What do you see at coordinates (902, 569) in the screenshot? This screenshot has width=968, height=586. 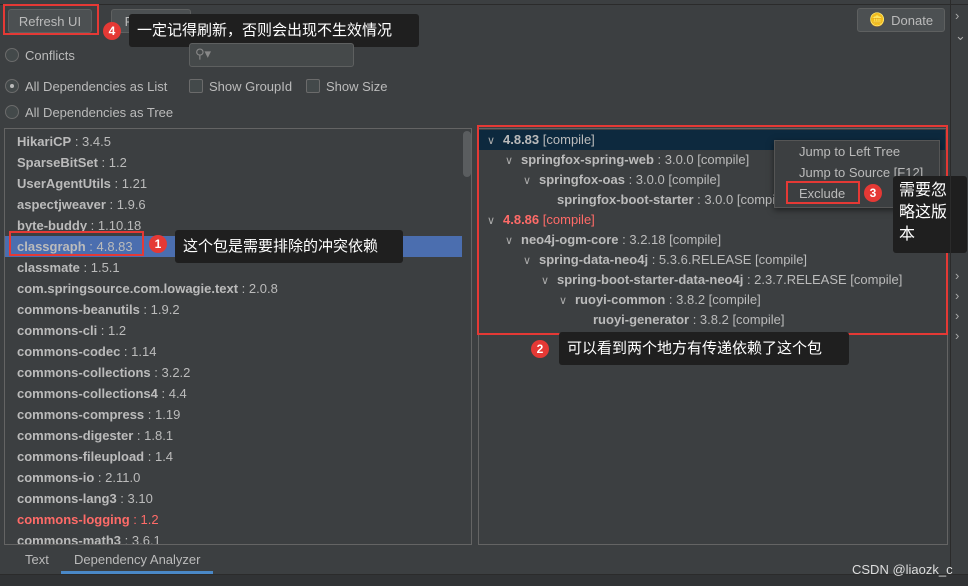 I see `watermark: CSDN @liaozk_c` at bounding box center [902, 569].